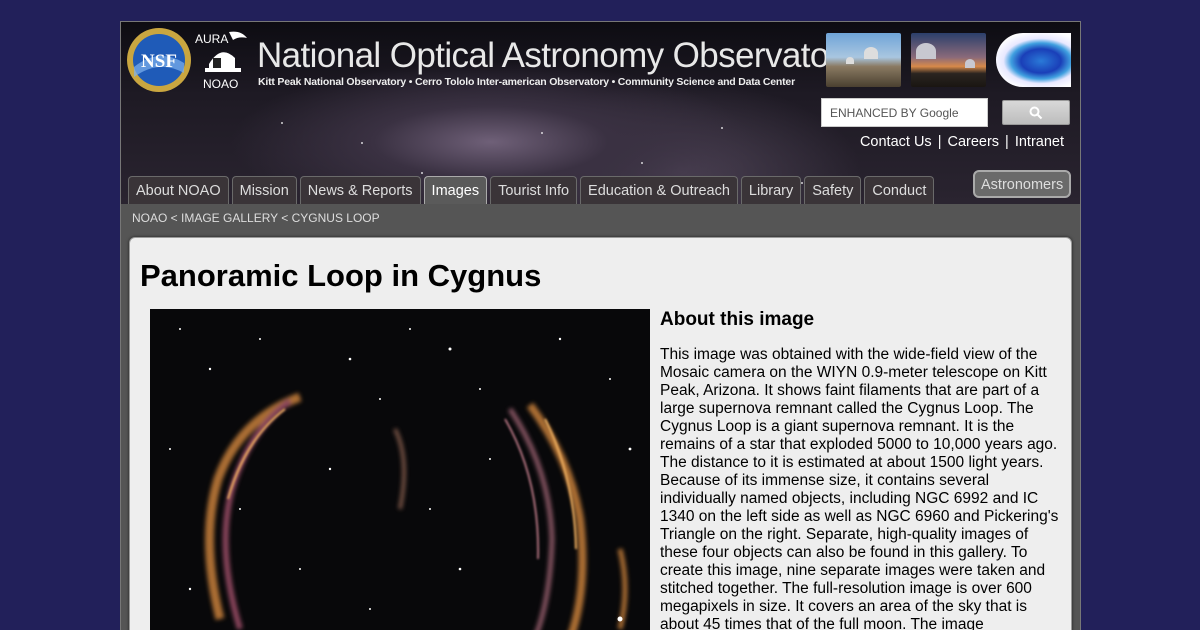 Image resolution: width=1200 pixels, height=630 pixels. What do you see at coordinates (360, 190) in the screenshot?
I see `tab-news-reports: News & Reports` at bounding box center [360, 190].